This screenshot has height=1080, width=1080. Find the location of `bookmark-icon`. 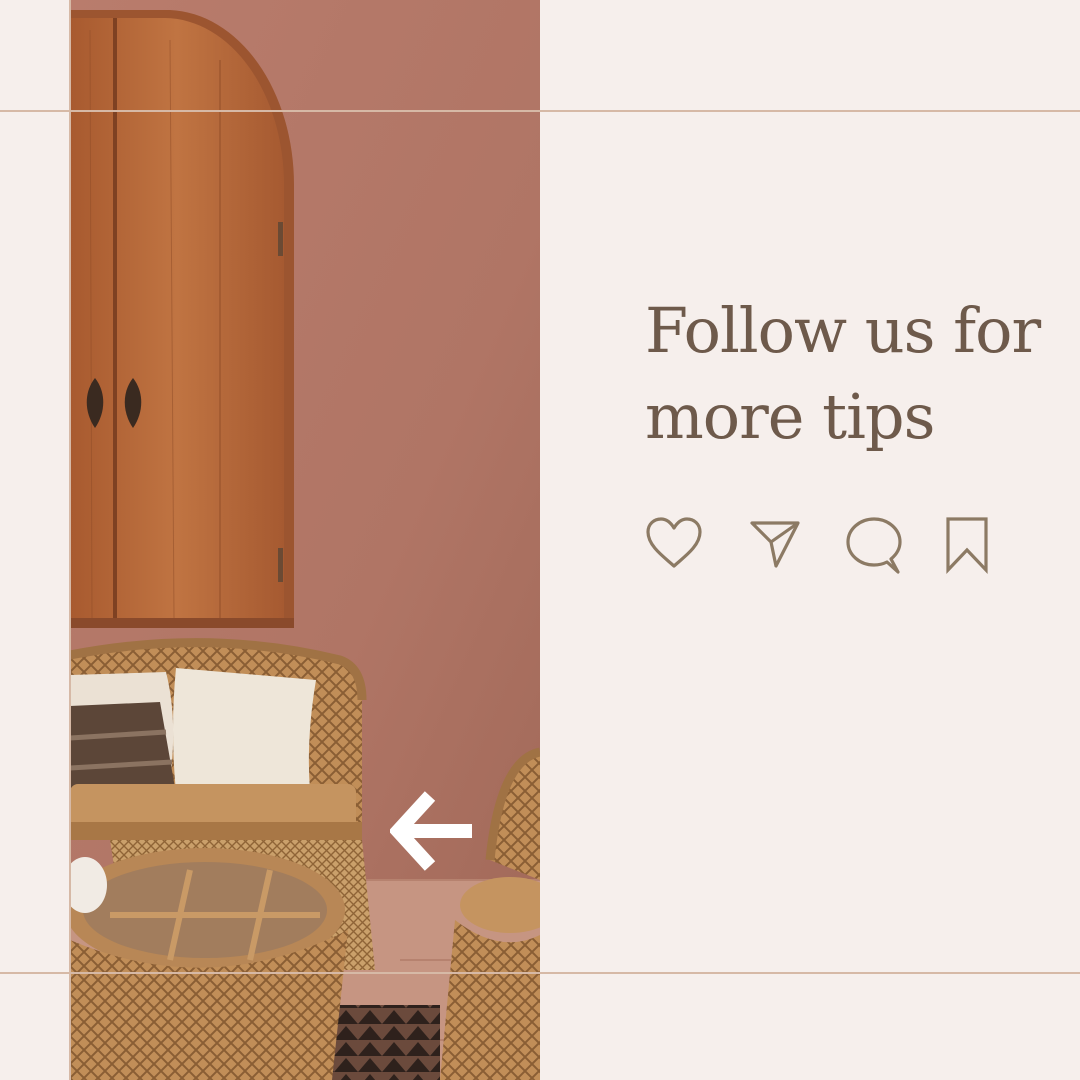

bookmark-icon is located at coordinates (967, 545).